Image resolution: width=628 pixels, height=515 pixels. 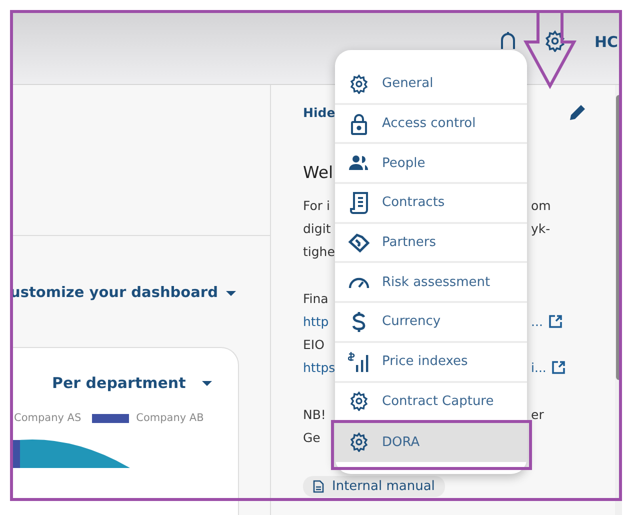 What do you see at coordinates (431, 323) in the screenshot?
I see `menu-item: Currency` at bounding box center [431, 323].